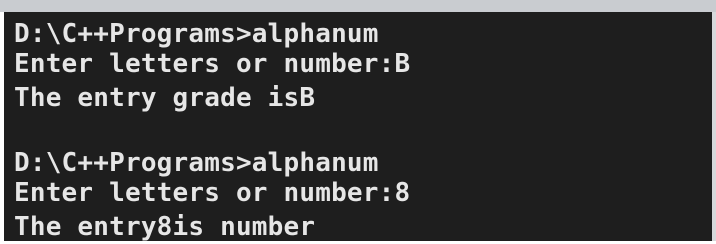 Image resolution: width=716 pixels, height=244 pixels. Describe the element at coordinates (358, 6) in the screenshot. I see `window-top-border` at that location.